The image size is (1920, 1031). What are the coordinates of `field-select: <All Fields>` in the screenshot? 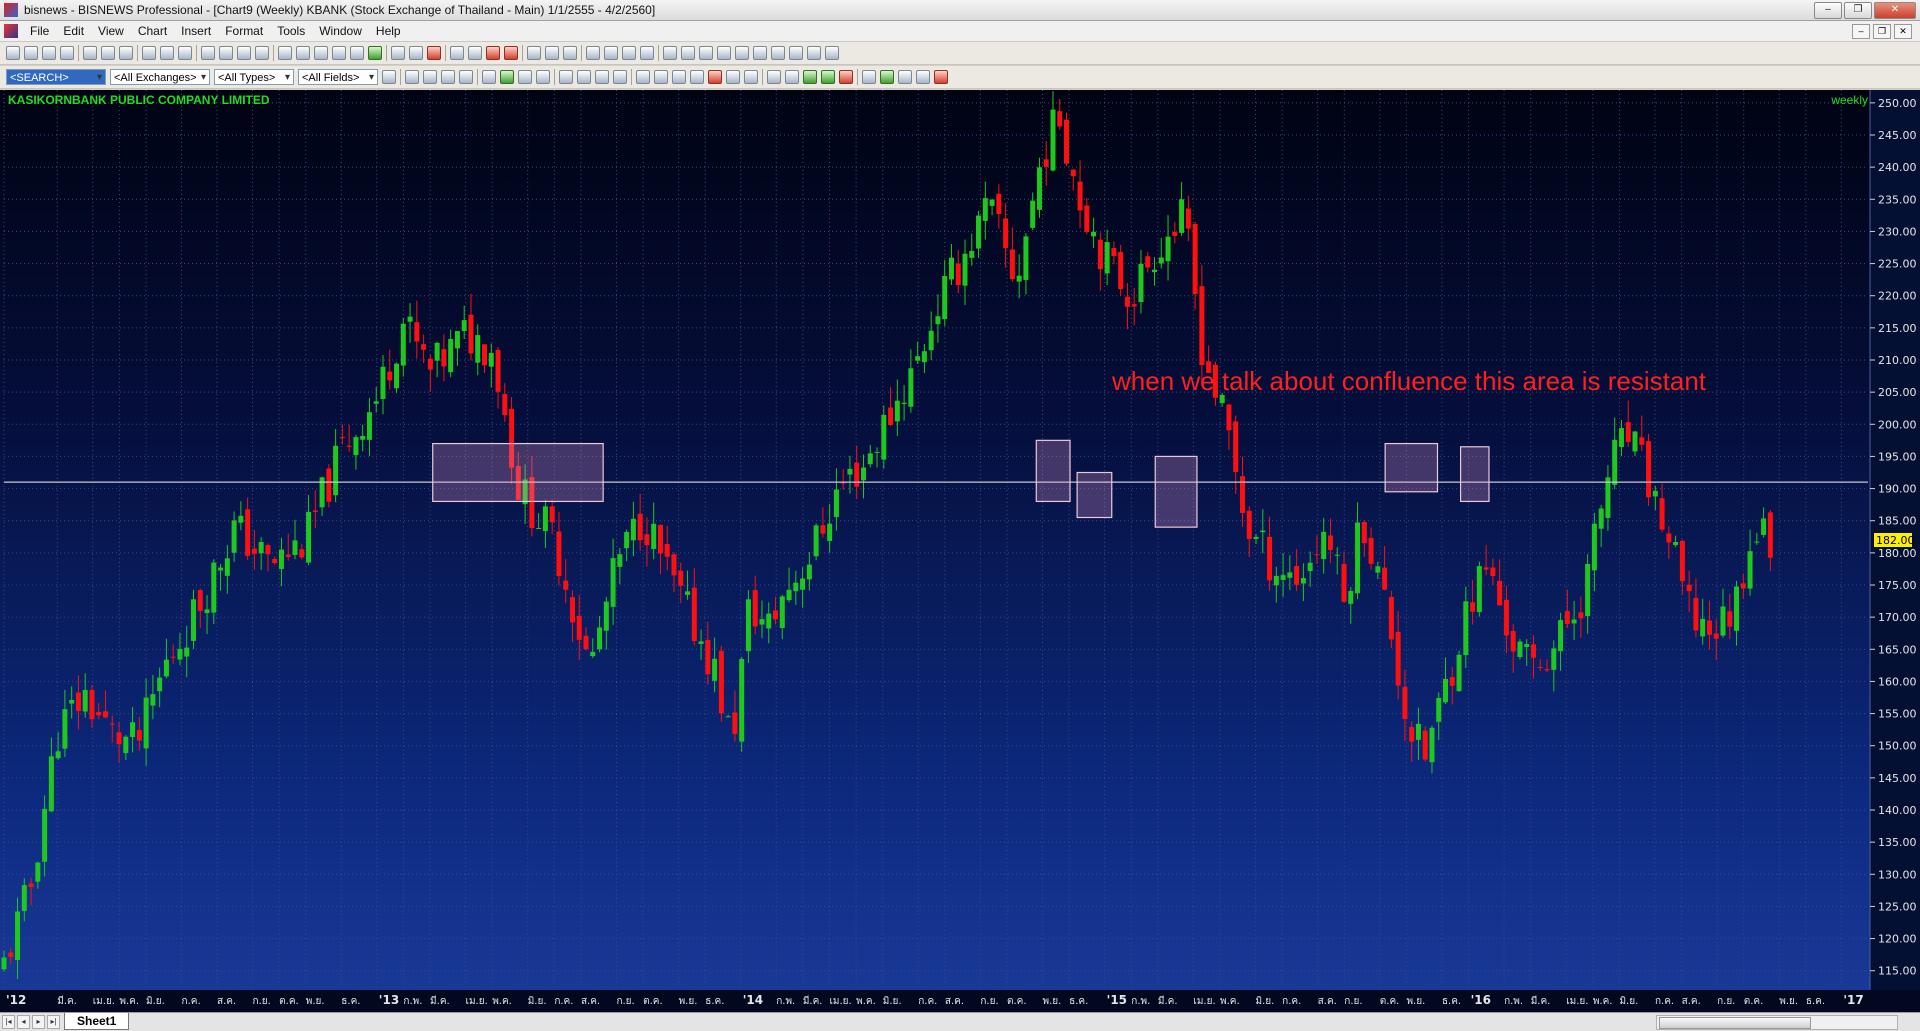 It's located at (338, 77).